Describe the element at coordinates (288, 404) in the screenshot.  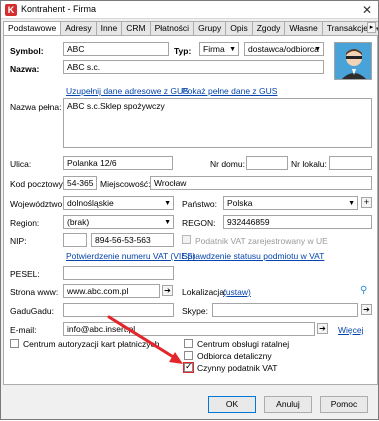
I see `cancel-button: Anuluj` at that location.